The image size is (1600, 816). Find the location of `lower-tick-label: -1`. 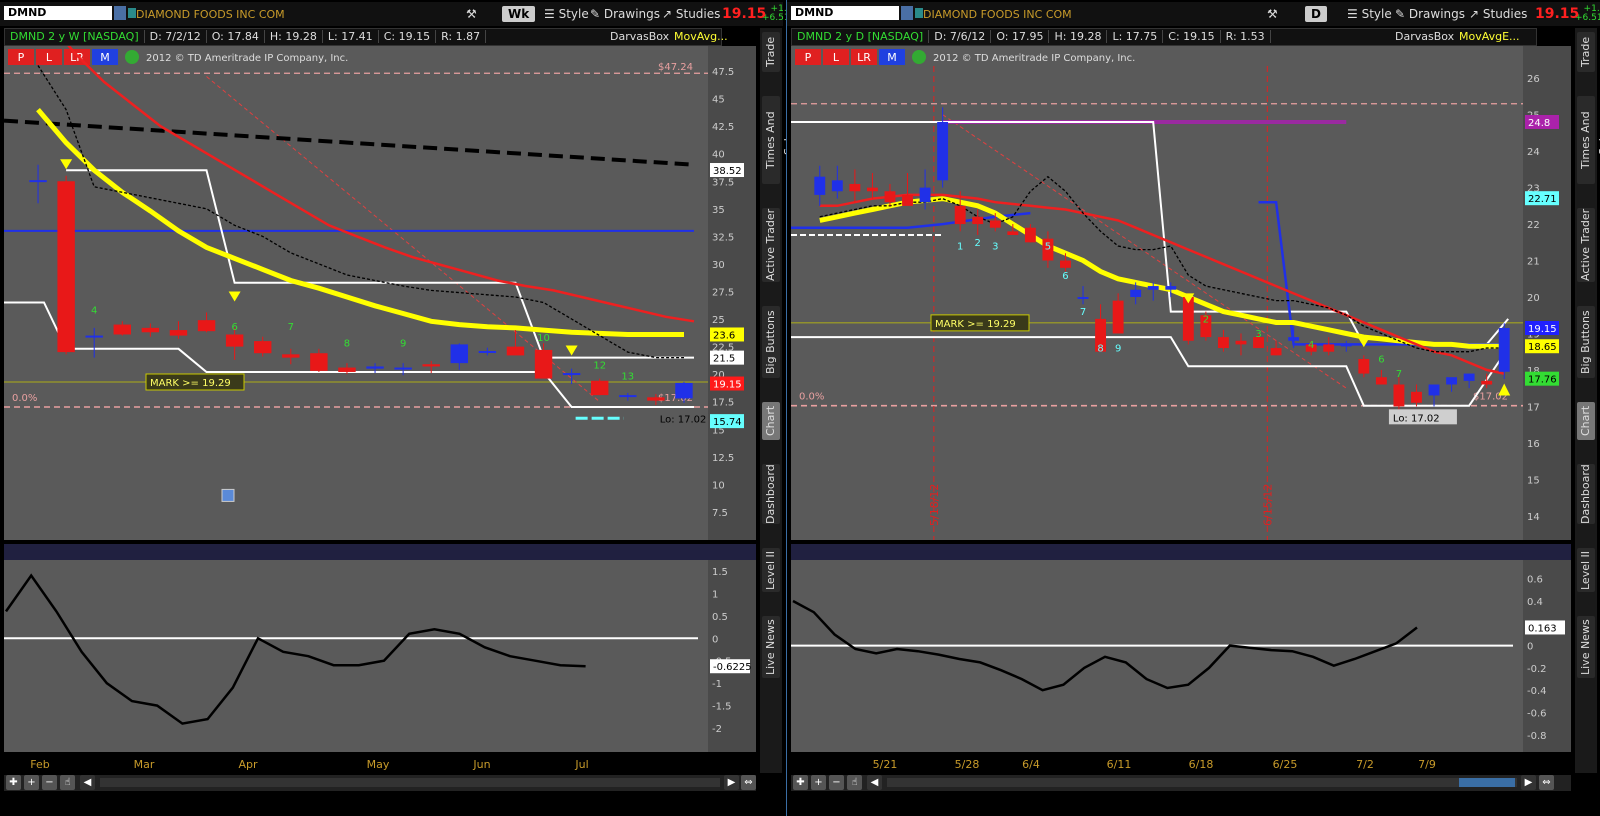

lower-tick-label: -1 is located at coordinates (717, 684).